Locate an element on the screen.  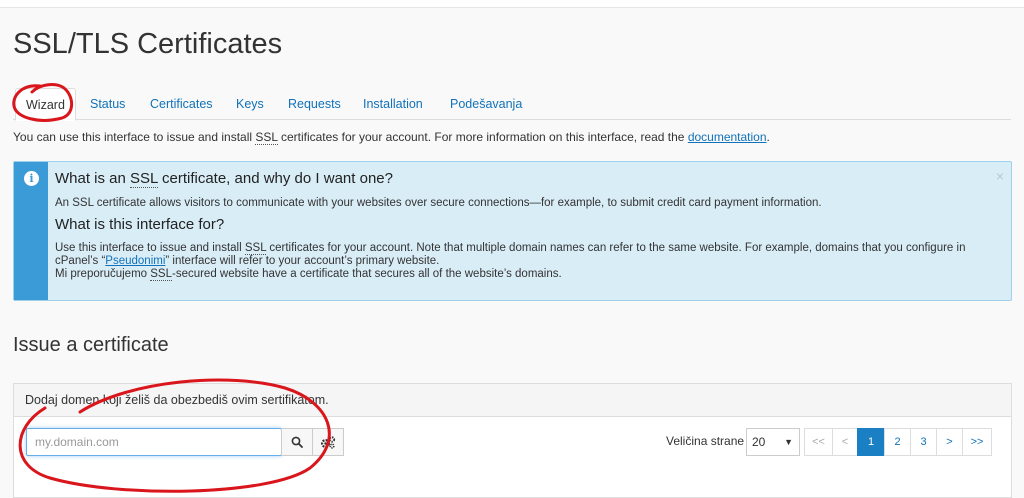
close-icon: × is located at coordinates (1000, 176).